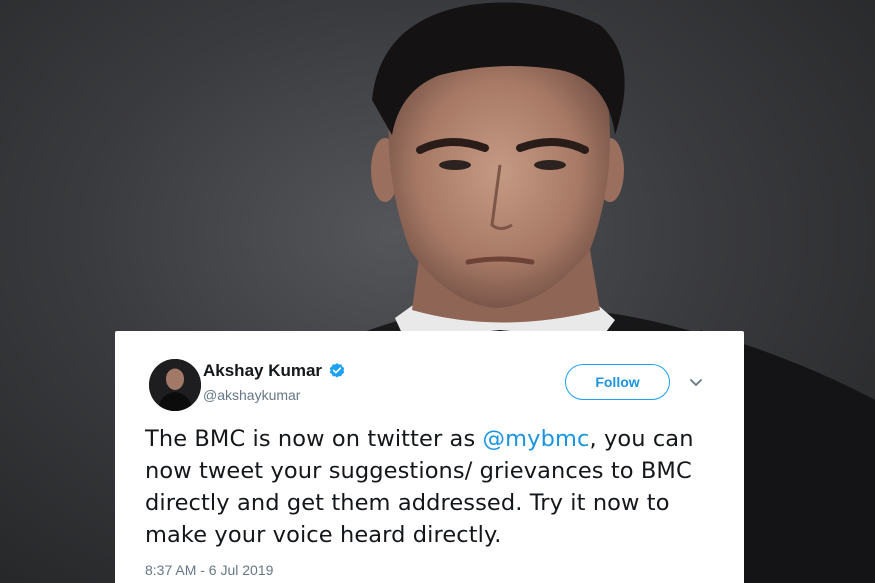  Describe the element at coordinates (337, 371) in the screenshot. I see `verified-badge-icon` at that location.